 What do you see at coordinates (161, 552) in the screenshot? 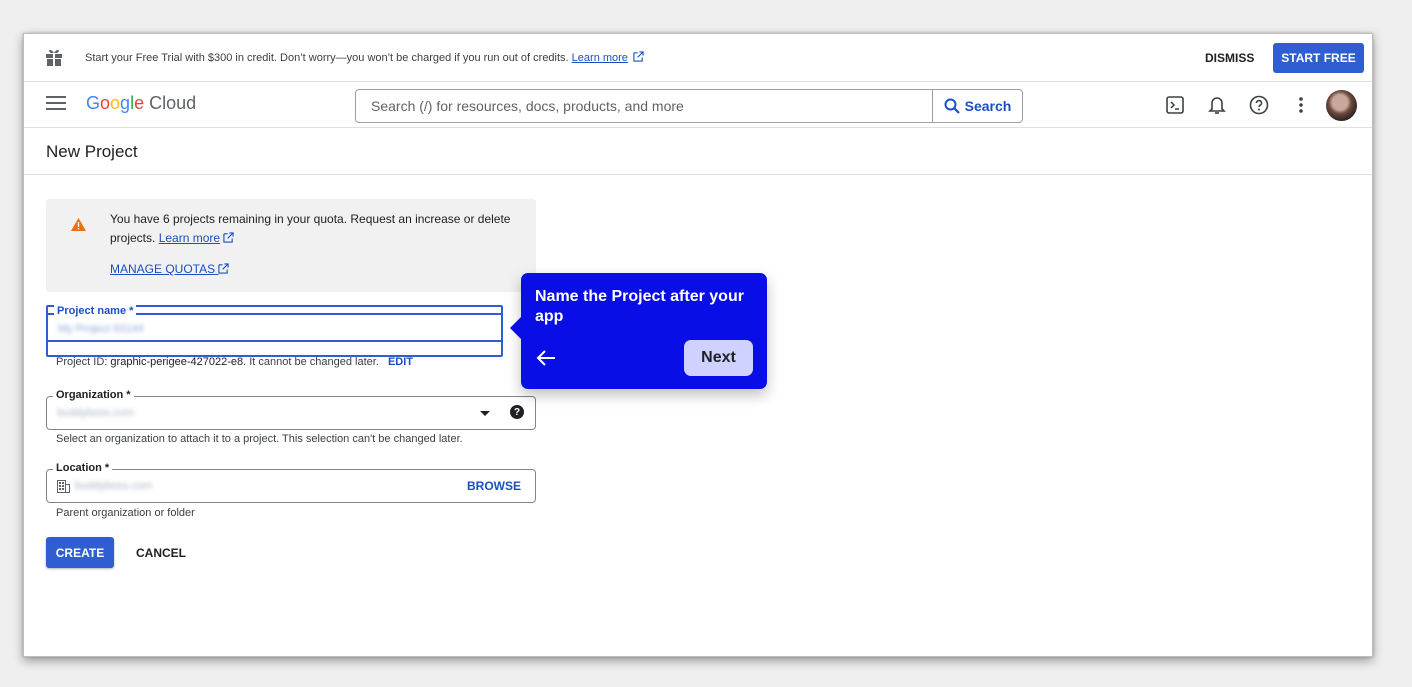
I see `cancel-button: CANCEL` at bounding box center [161, 552].